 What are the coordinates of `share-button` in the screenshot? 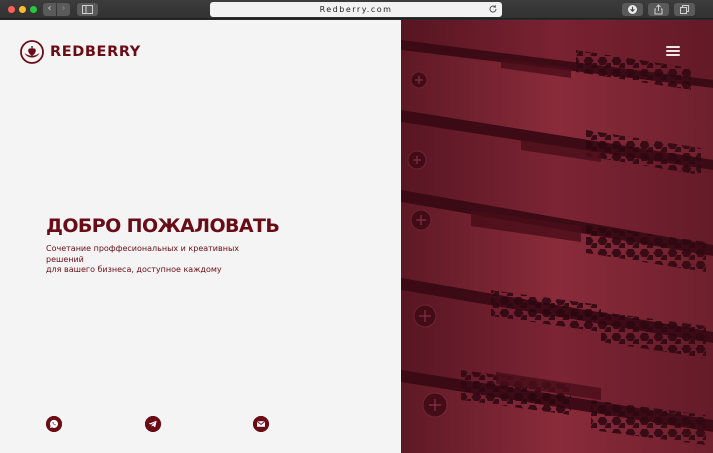 It's located at (658, 9).